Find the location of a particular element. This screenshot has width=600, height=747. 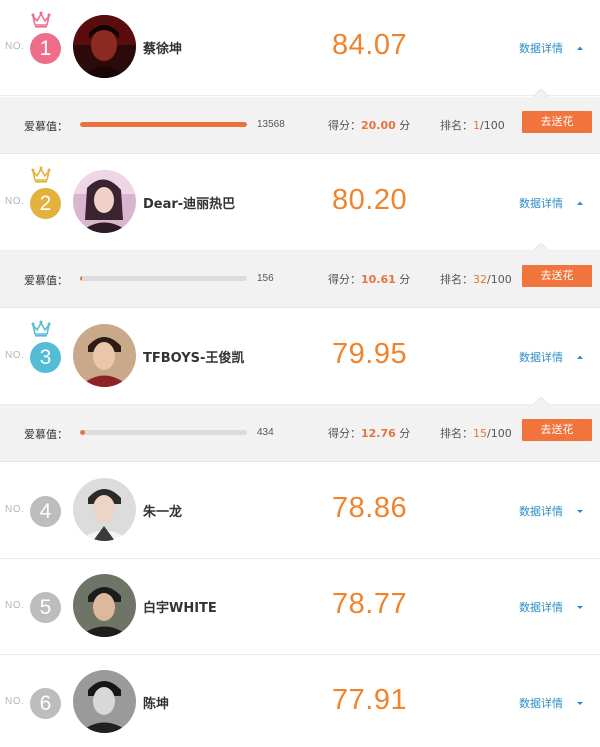

score-value: 79.95 is located at coordinates (370, 354).